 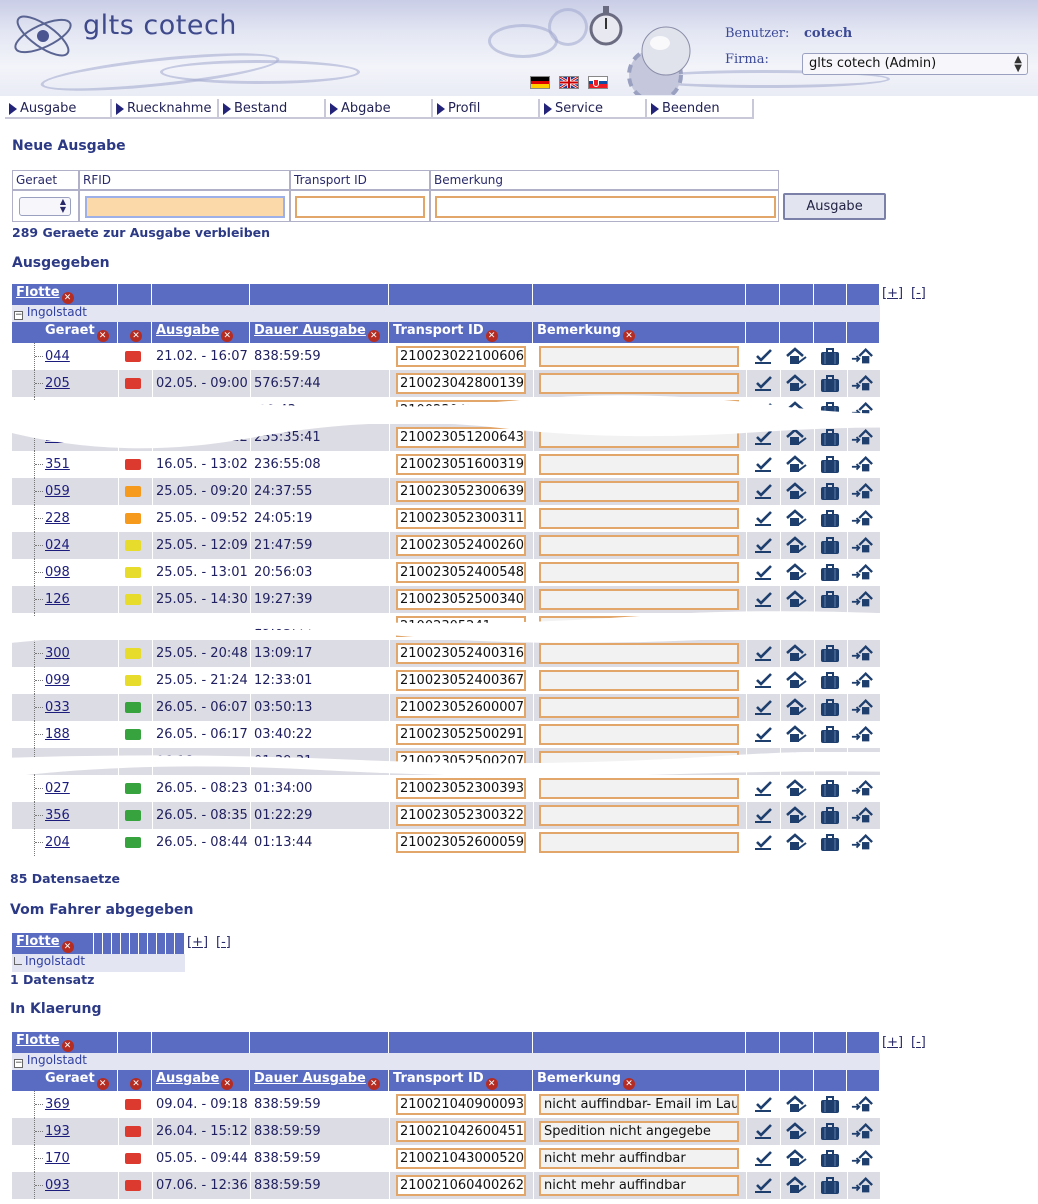 I want to click on transport-id-field: 210023052300311, so click(x=461, y=518).